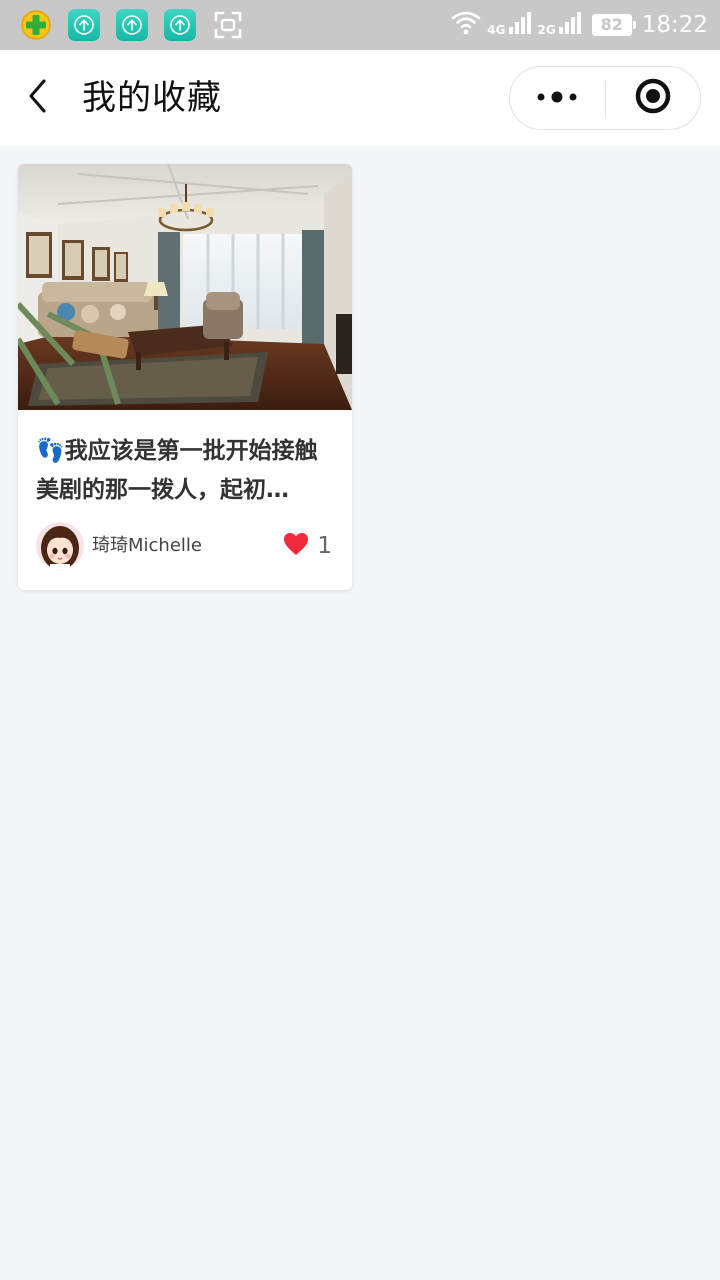 The width and height of the screenshot is (720, 1280). I want to click on target-close-icon, so click(653, 98).